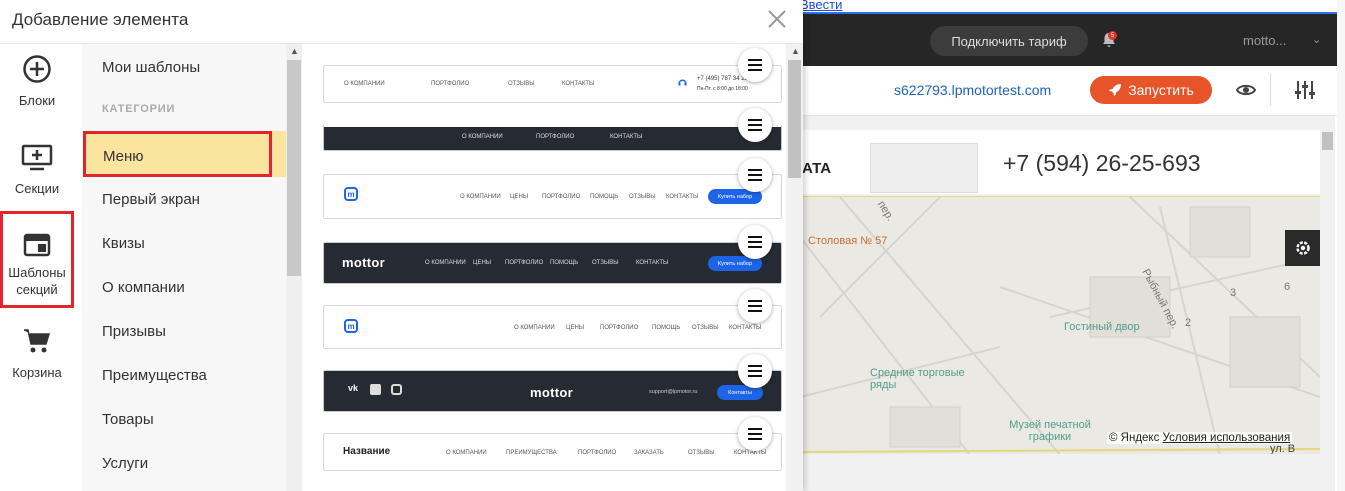 Image resolution: width=1345 pixels, height=491 pixels. I want to click on top-link: Ввести, so click(821, 6).